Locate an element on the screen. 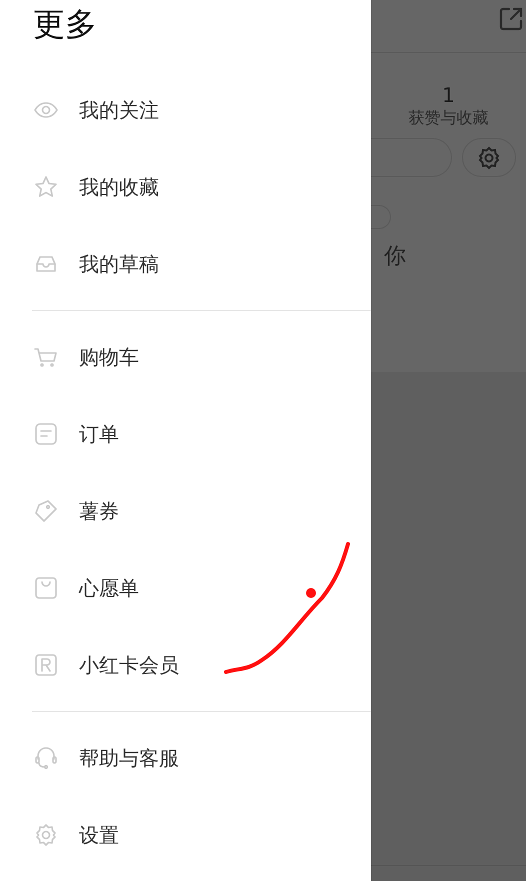 The width and height of the screenshot is (526, 881). menu-item: 设置 is located at coordinates (201, 834).